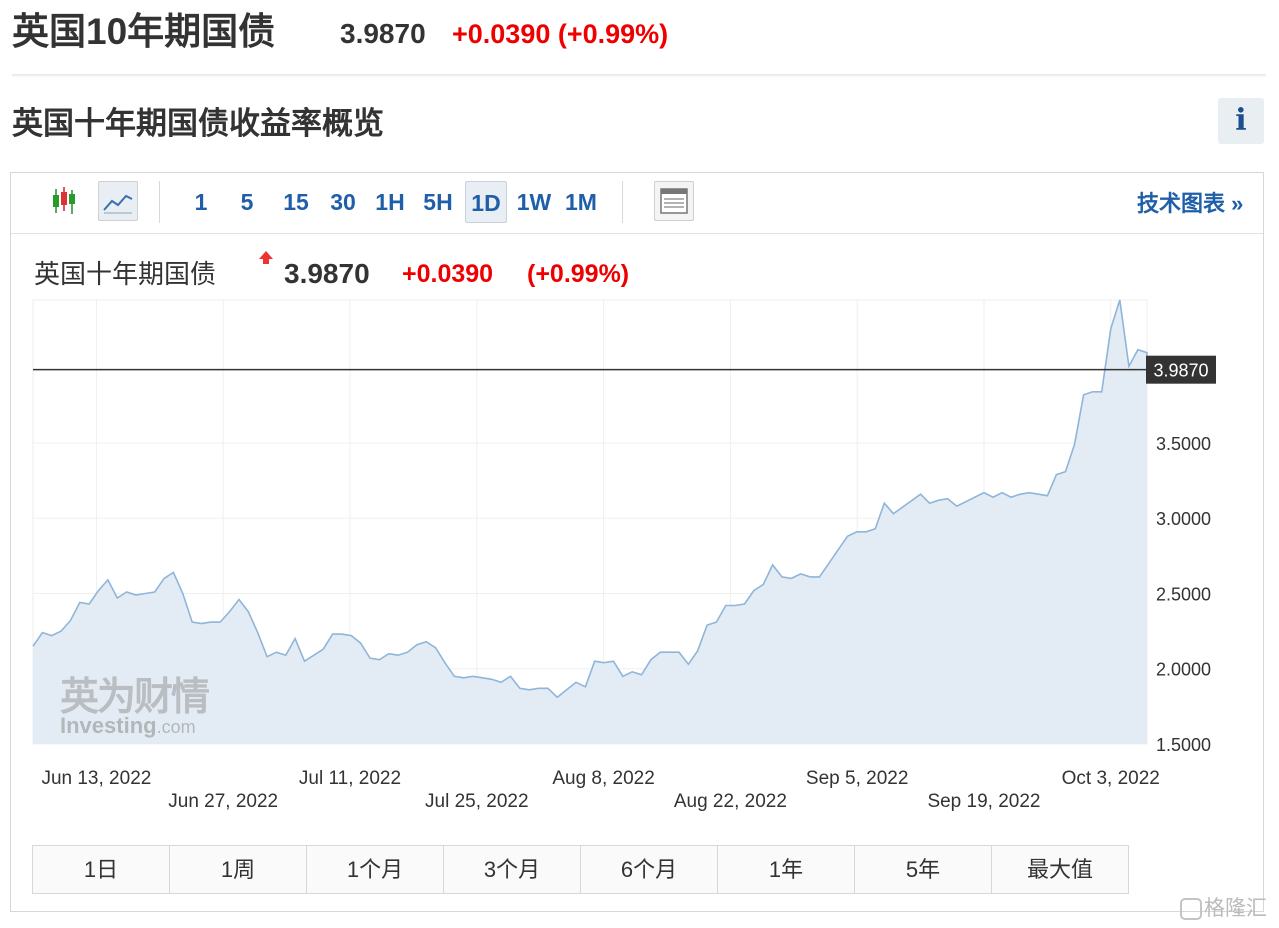 The image size is (1279, 928). I want to click on range-1w-button: 1周, so click(238, 869).